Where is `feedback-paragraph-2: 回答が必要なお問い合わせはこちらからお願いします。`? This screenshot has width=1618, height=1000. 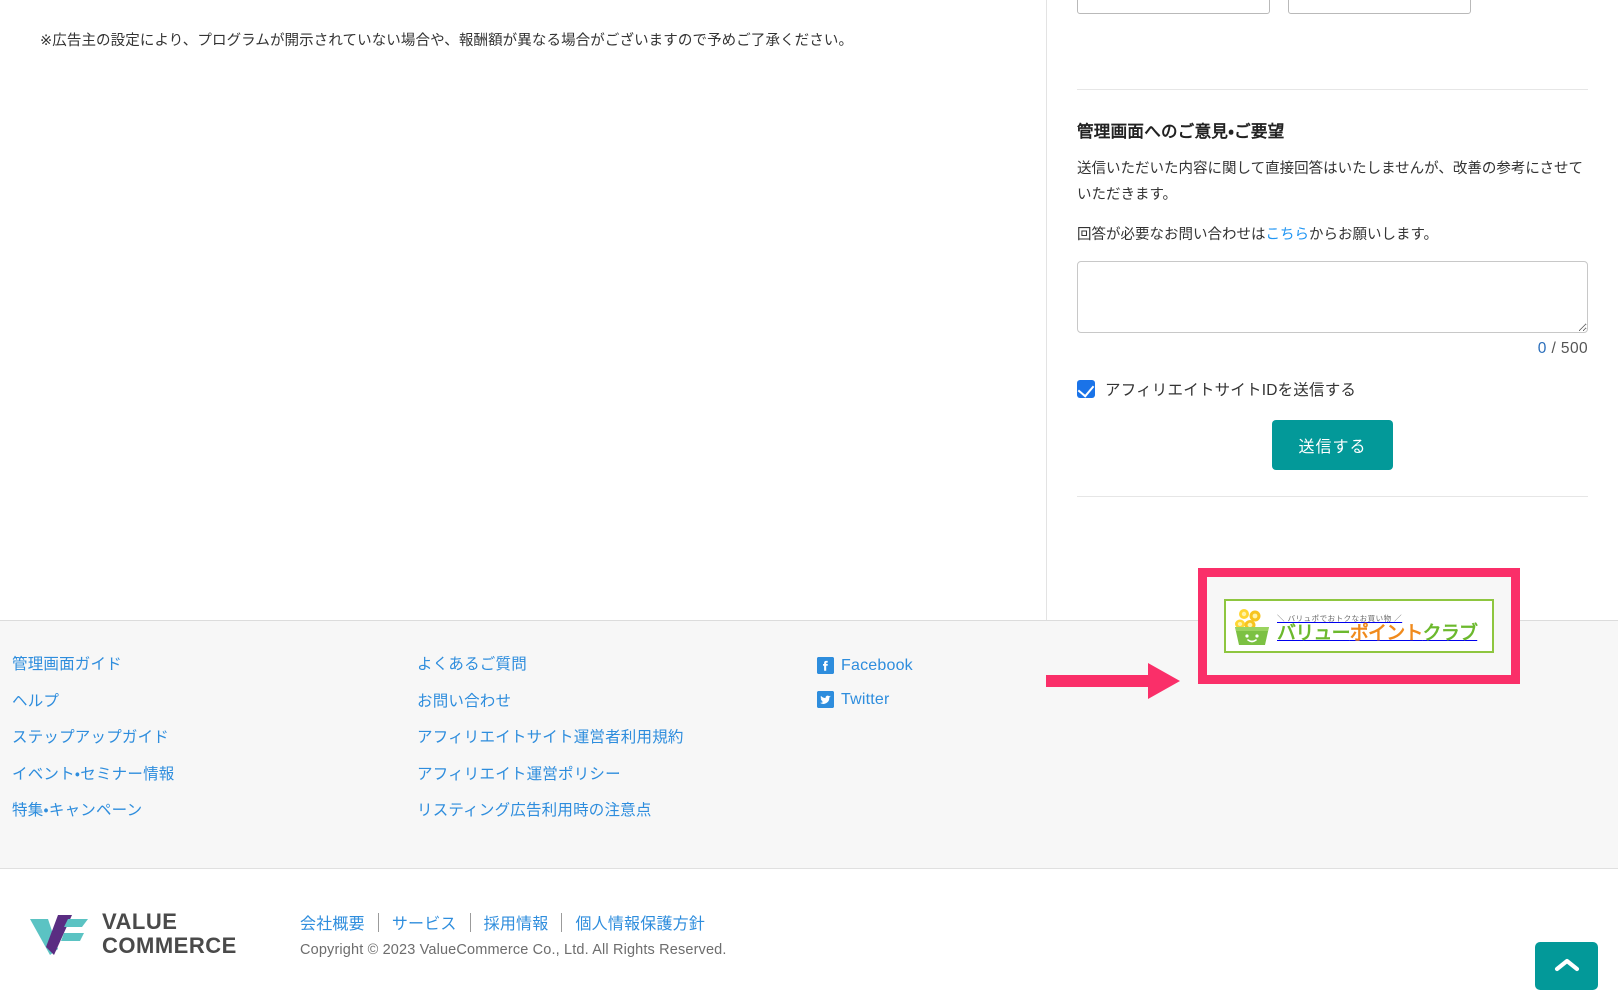
feedback-paragraph-2: 回答が必要なお問い合わせはこちらからお願いします。 is located at coordinates (1332, 235).